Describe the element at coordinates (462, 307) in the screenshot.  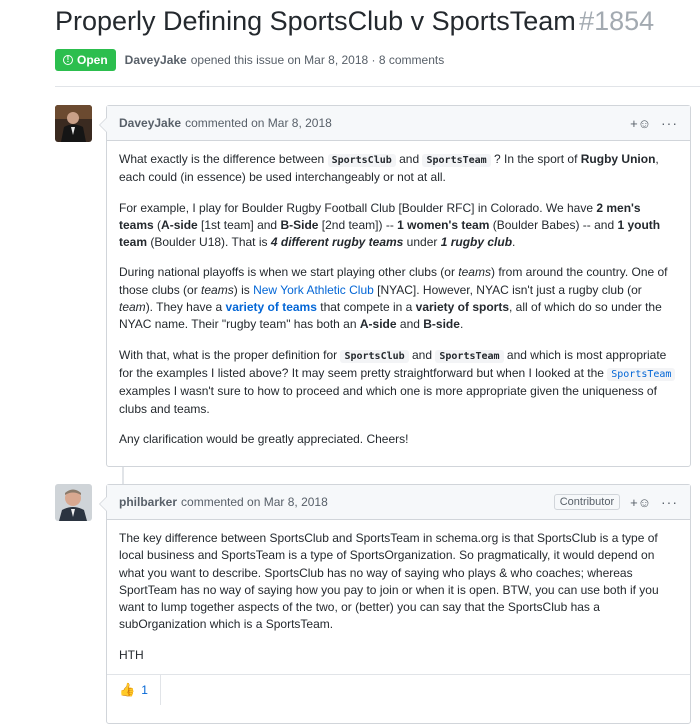
I see `bold-text: variety of sports` at that location.